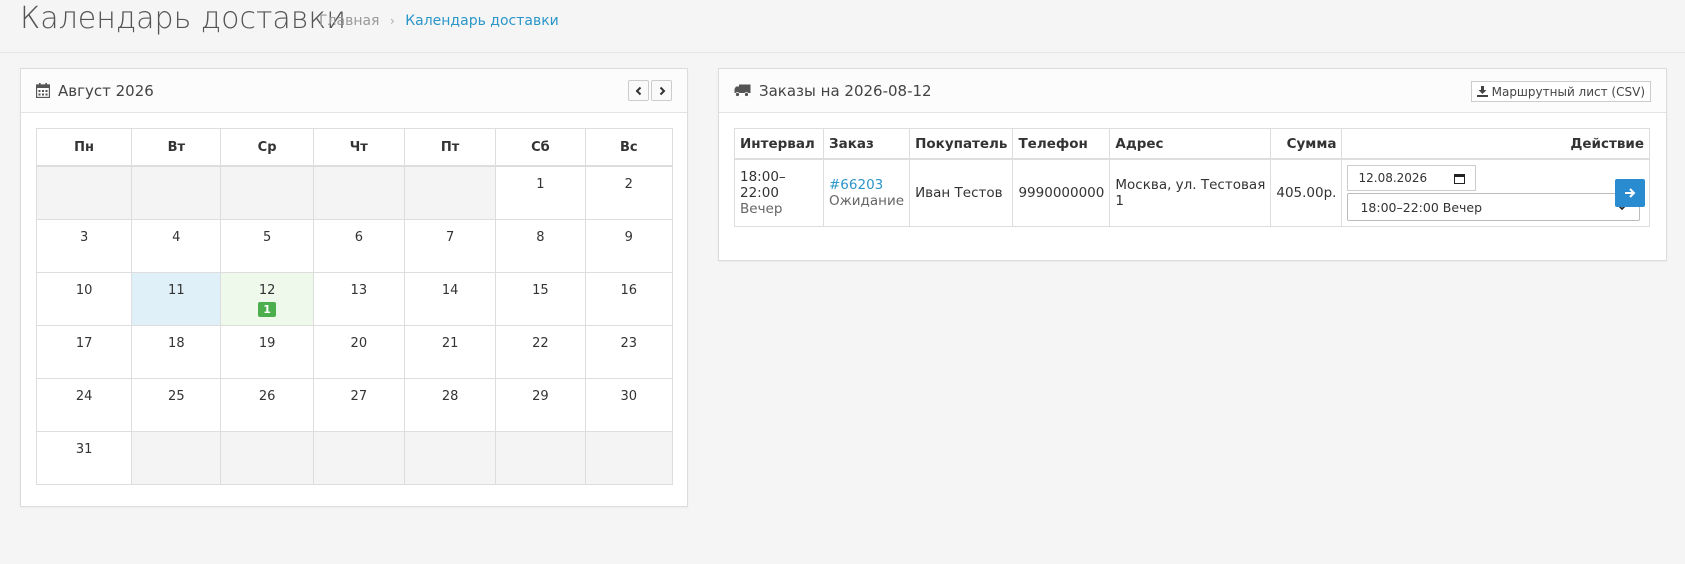 This screenshot has height=564, width=1685. I want to click on calendar-day-number: 4, so click(176, 237).